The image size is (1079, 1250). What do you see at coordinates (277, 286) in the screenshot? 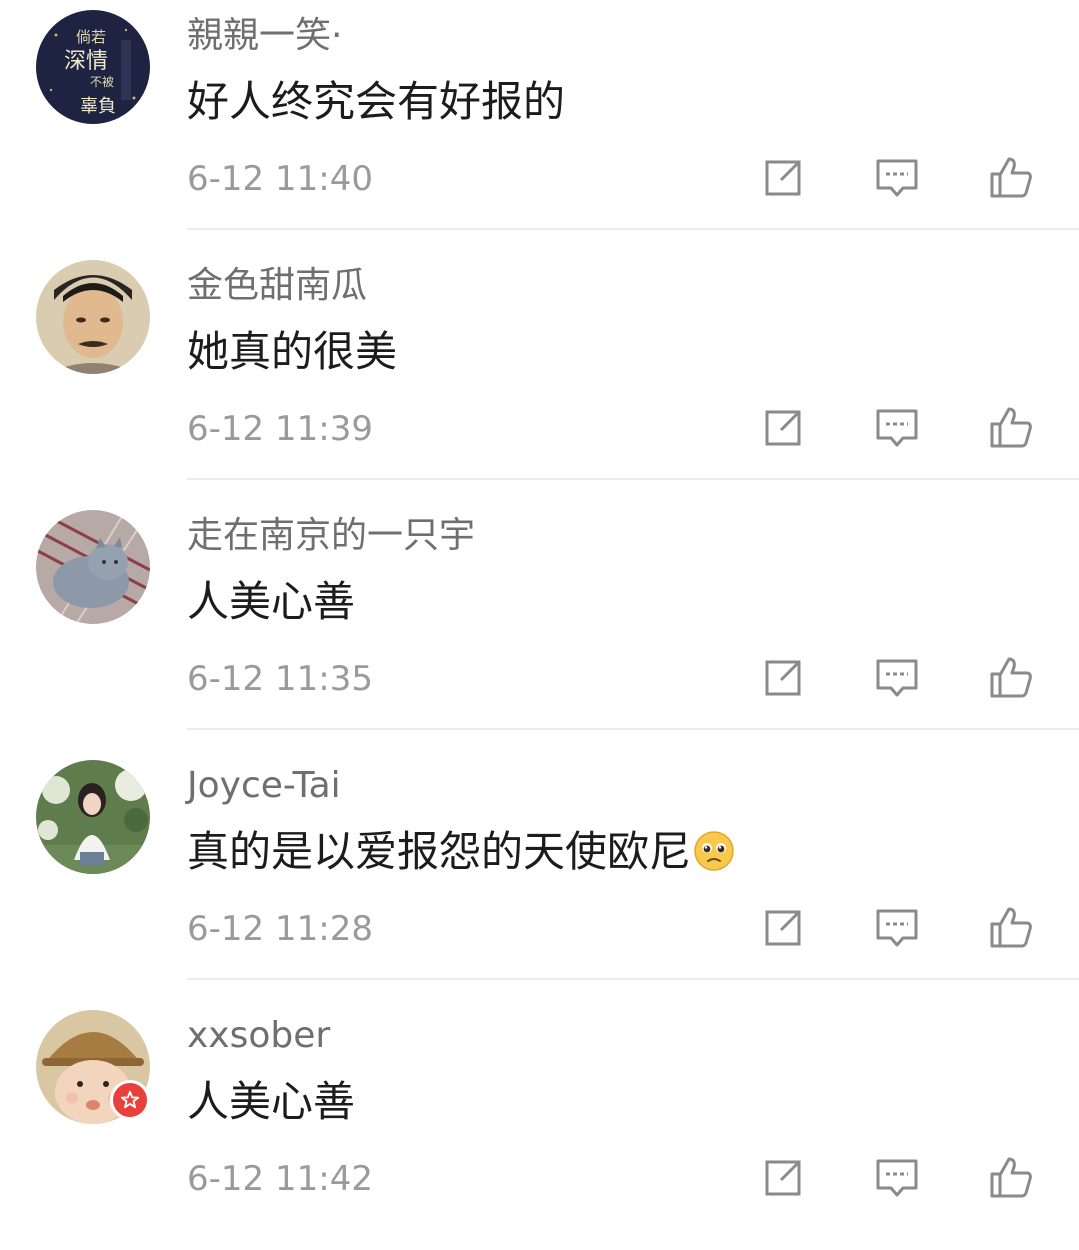
I see `username: 金色甜南瓜` at bounding box center [277, 286].